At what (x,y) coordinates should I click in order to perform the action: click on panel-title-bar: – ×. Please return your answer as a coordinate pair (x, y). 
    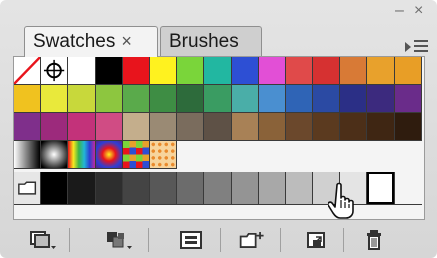
    Looking at the image, I should click on (218, 11).